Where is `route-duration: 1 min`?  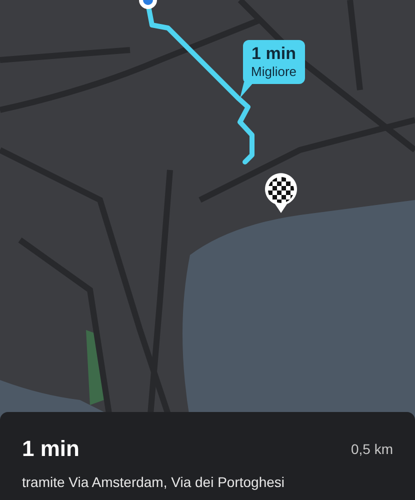
route-duration: 1 min is located at coordinates (51, 449).